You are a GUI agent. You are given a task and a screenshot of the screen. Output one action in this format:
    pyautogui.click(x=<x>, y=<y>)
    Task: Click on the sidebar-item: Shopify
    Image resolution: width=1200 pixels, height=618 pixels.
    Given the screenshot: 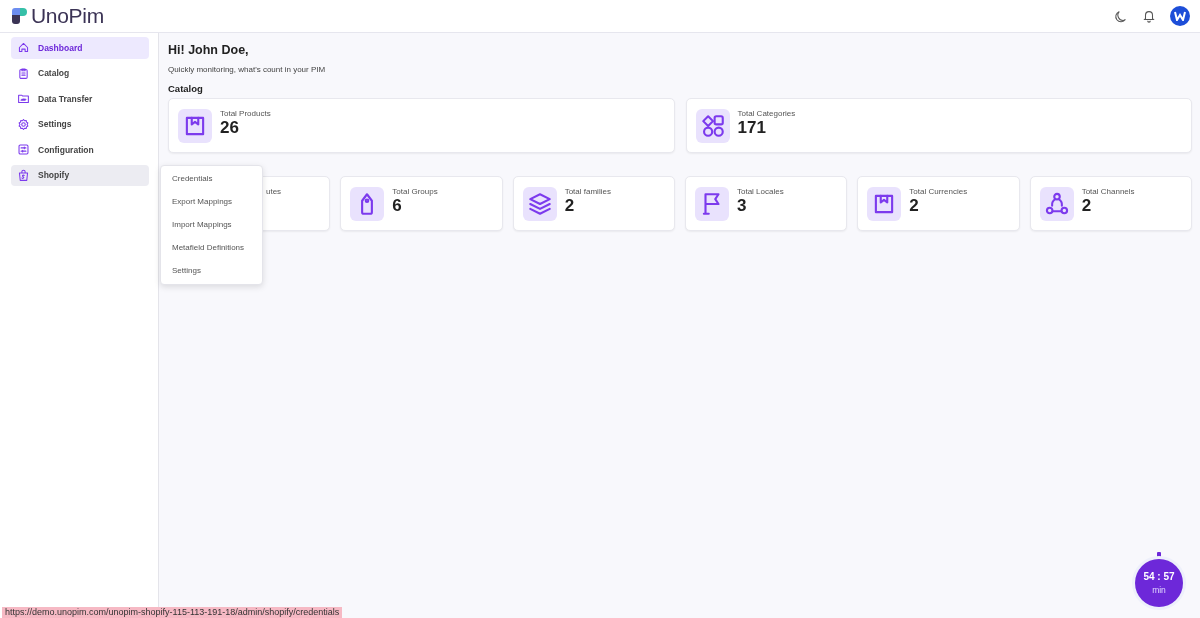 What is the action you would take?
    pyautogui.click(x=80, y=175)
    